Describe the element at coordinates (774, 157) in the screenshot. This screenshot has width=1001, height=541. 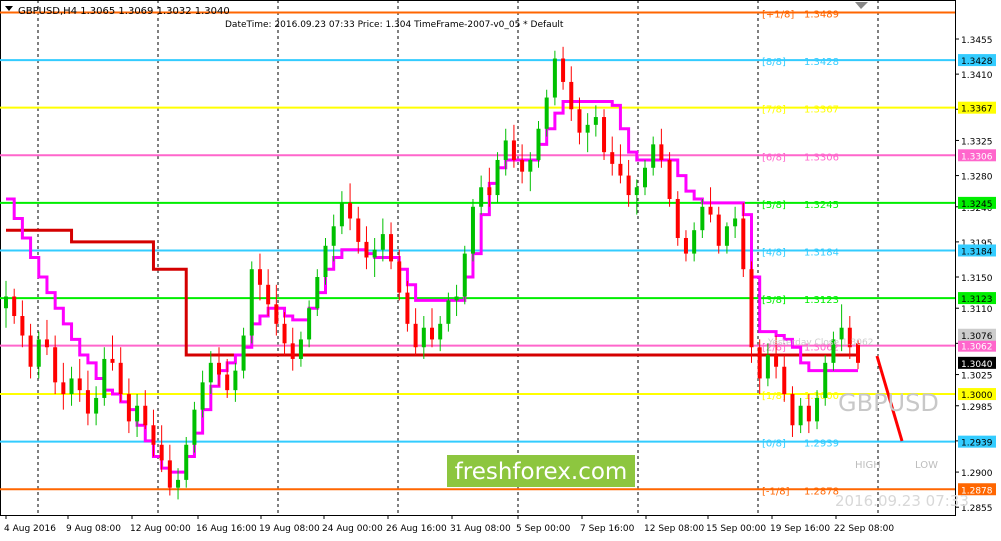
I see `murrey-label: [6/8]` at that location.